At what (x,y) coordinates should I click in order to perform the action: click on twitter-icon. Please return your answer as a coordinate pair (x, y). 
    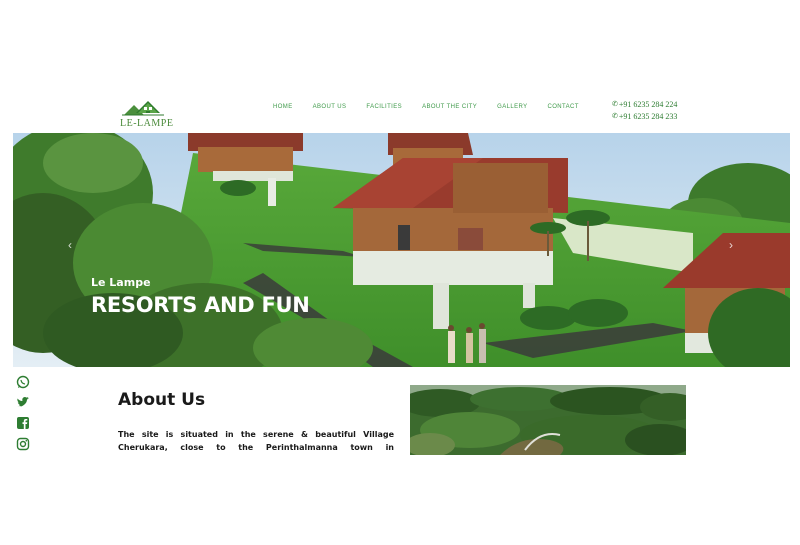
    Looking at the image, I should click on (23, 403).